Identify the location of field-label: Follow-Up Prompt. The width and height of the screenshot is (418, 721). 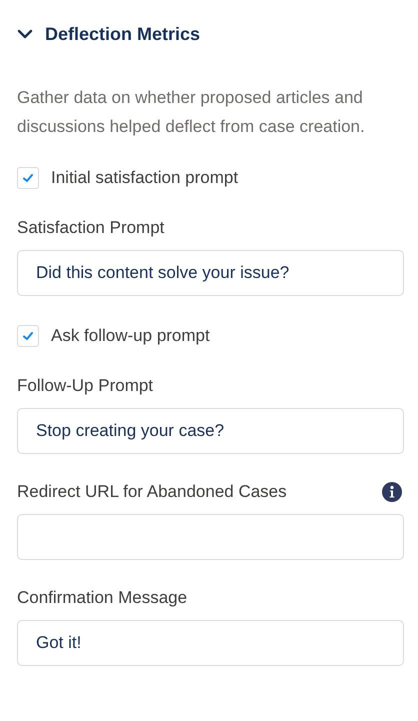
(85, 386).